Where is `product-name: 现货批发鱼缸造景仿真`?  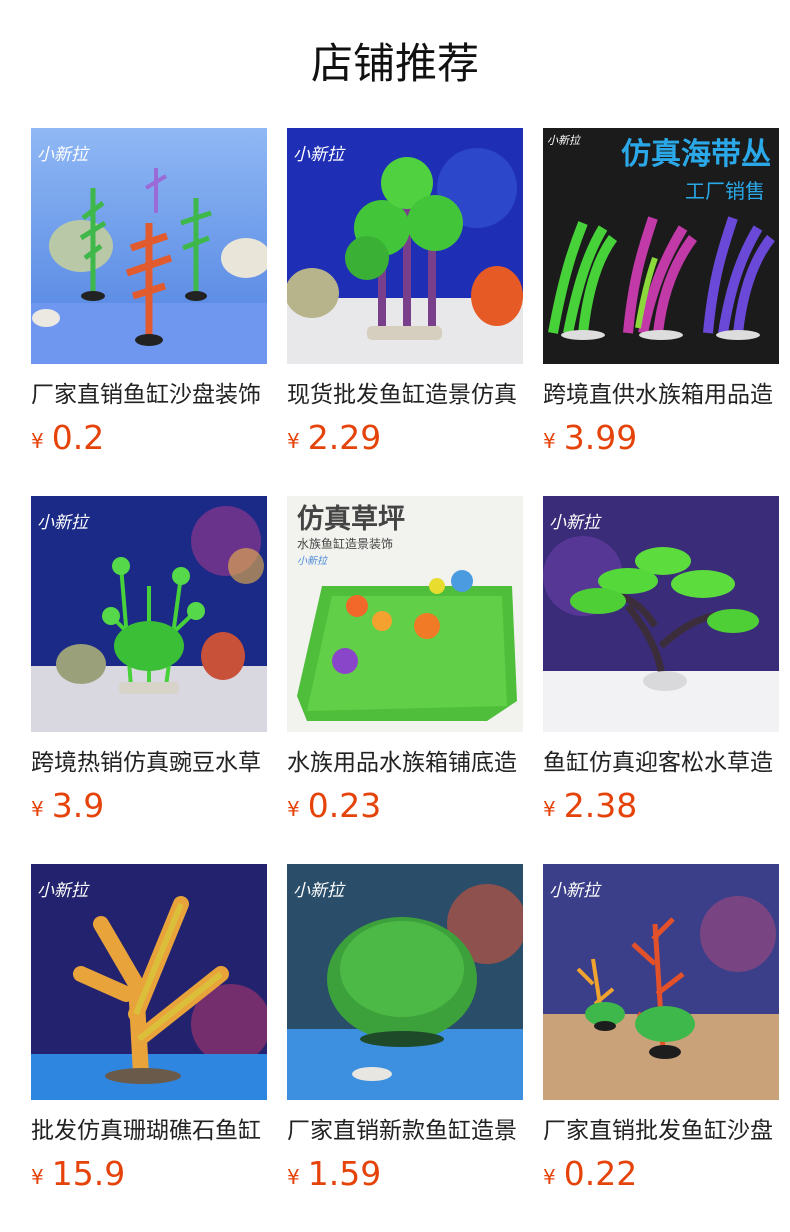 product-name: 现货批发鱼缸造景仿真 is located at coordinates (405, 395).